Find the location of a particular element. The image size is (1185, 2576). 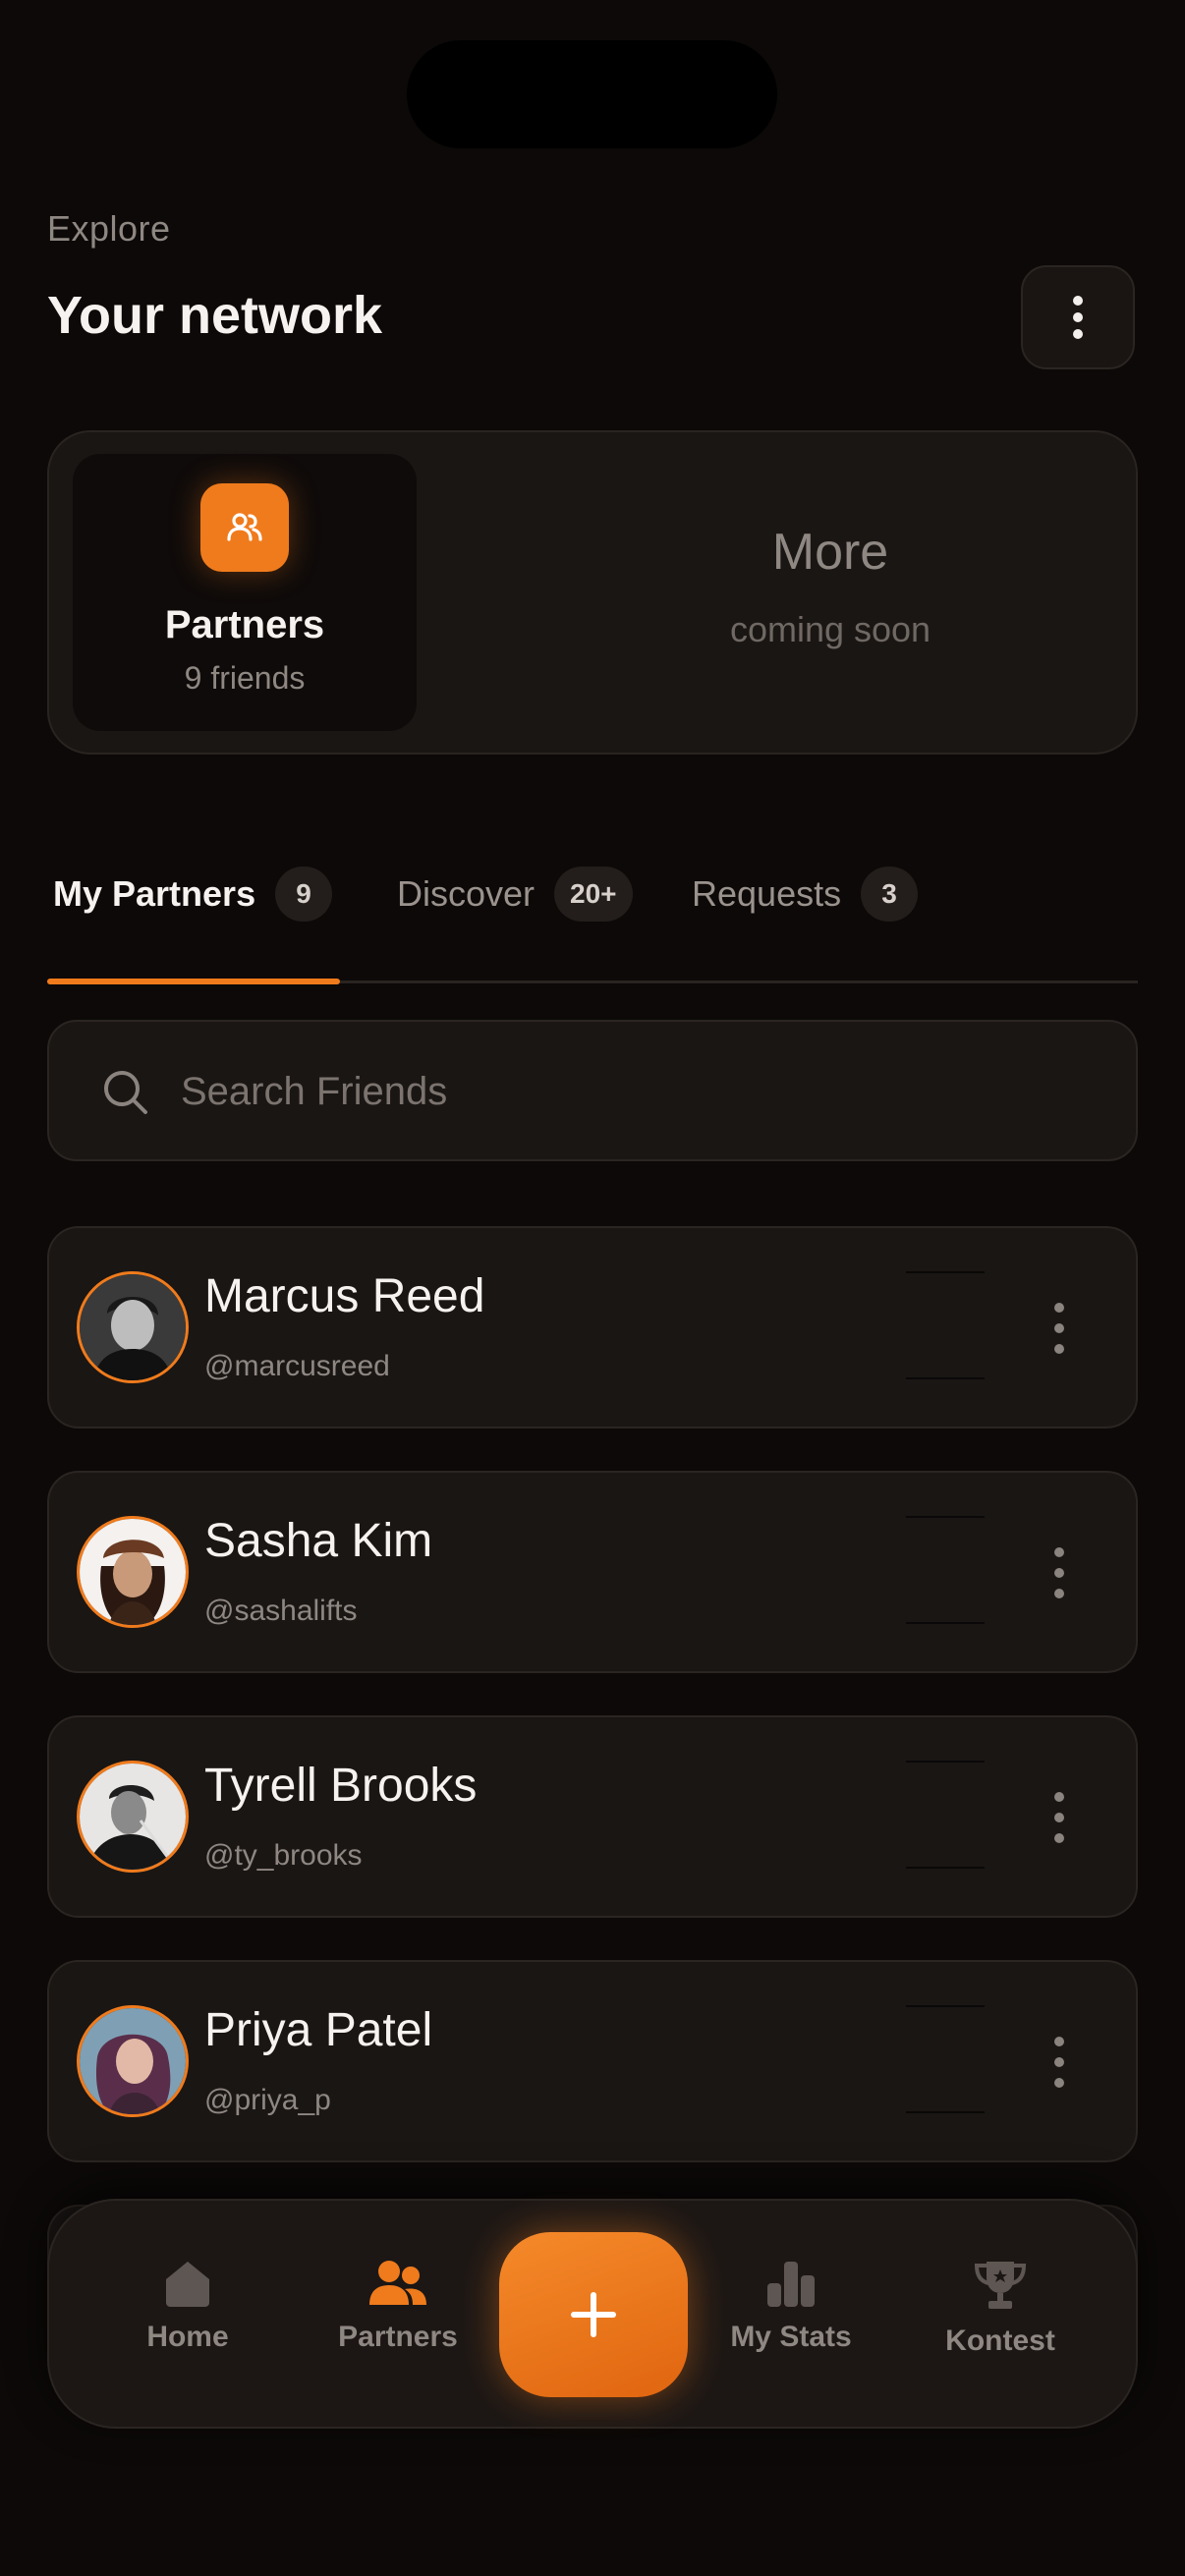

bottom-nav: Home Partners My Stats Kontest is located at coordinates (592, 2314).